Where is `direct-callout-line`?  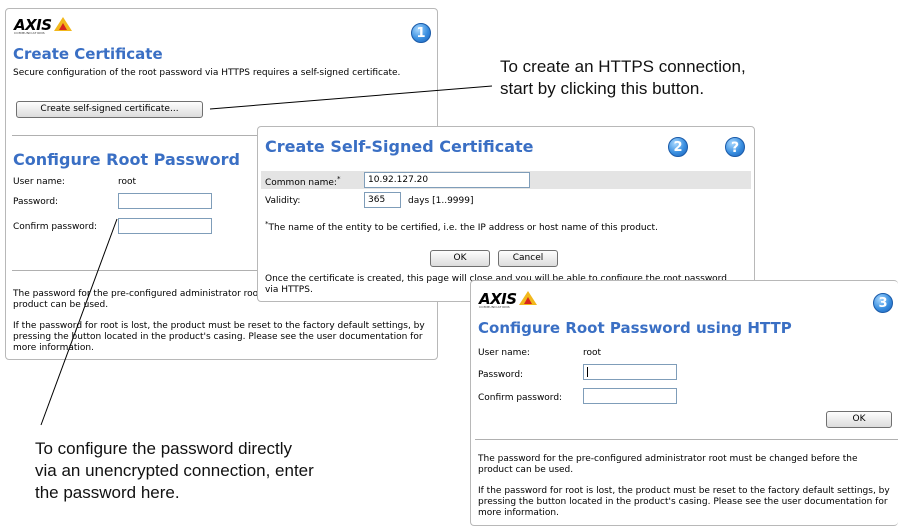
direct-callout-line is located at coordinates (79, 322).